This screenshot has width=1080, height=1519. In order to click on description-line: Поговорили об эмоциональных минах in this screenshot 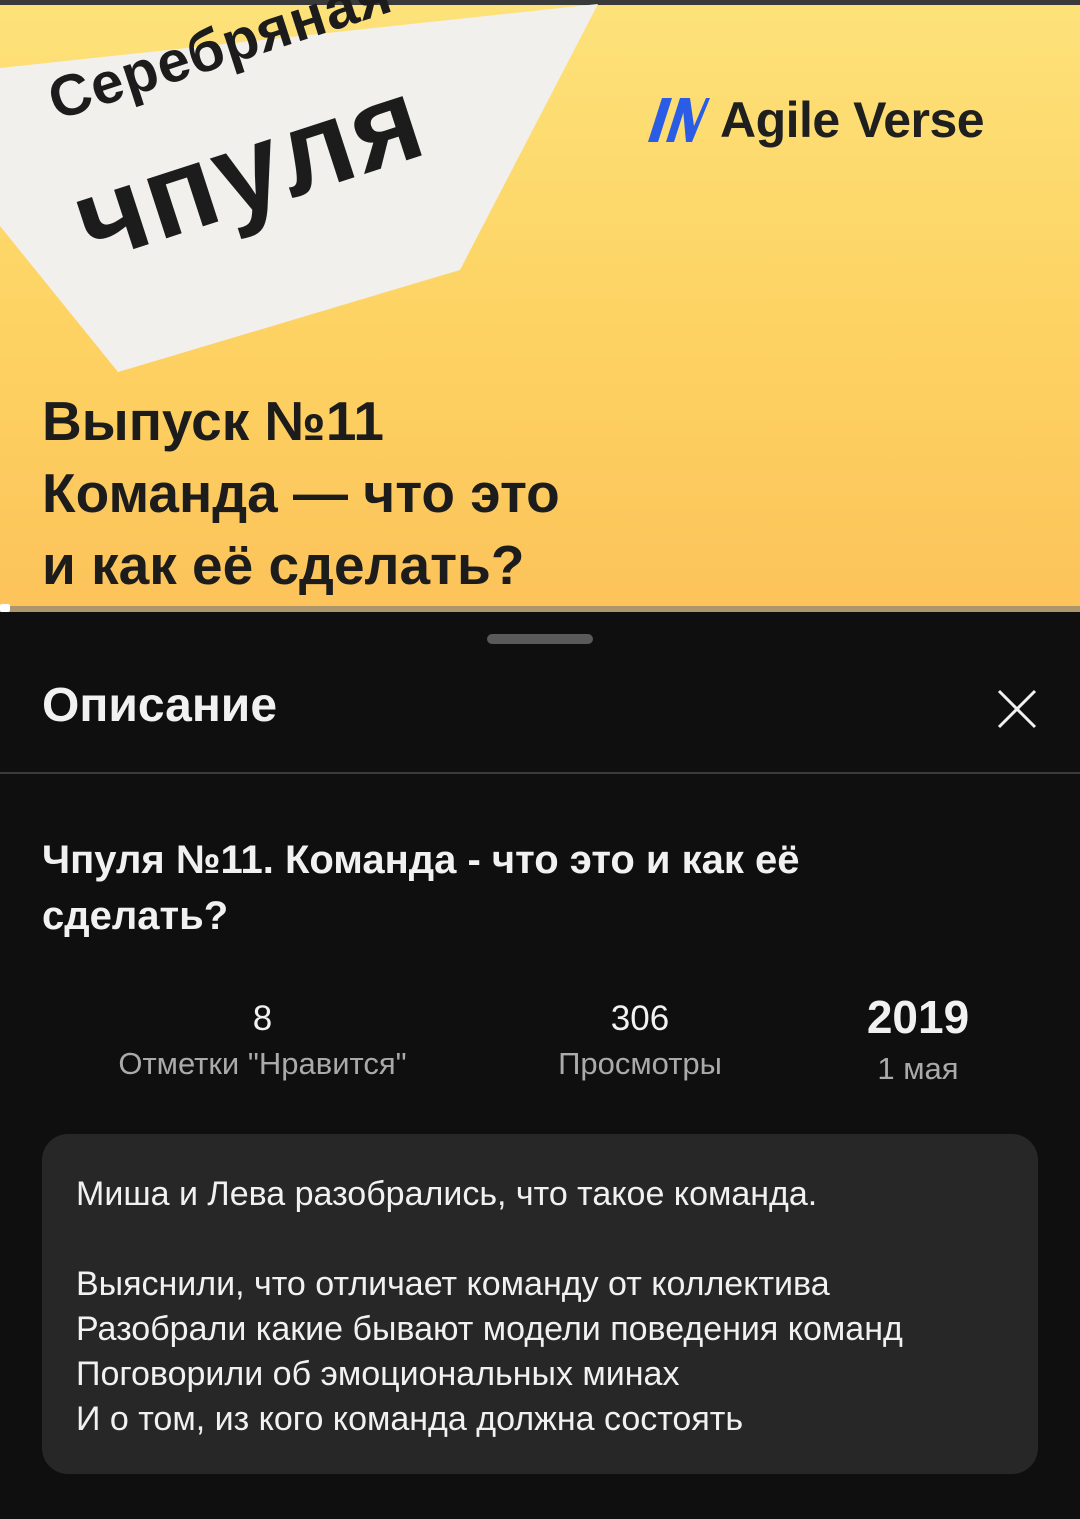, I will do `click(378, 1374)`.